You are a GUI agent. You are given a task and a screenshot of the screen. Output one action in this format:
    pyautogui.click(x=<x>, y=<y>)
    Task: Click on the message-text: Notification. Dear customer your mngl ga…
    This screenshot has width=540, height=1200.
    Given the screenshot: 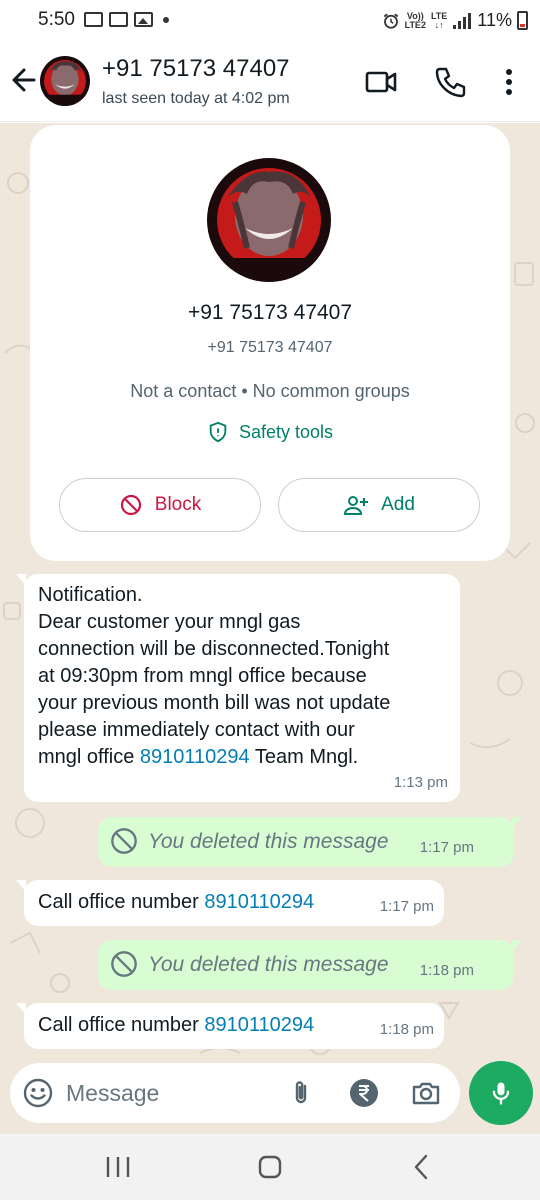 What is the action you would take?
    pyautogui.click(x=248, y=676)
    